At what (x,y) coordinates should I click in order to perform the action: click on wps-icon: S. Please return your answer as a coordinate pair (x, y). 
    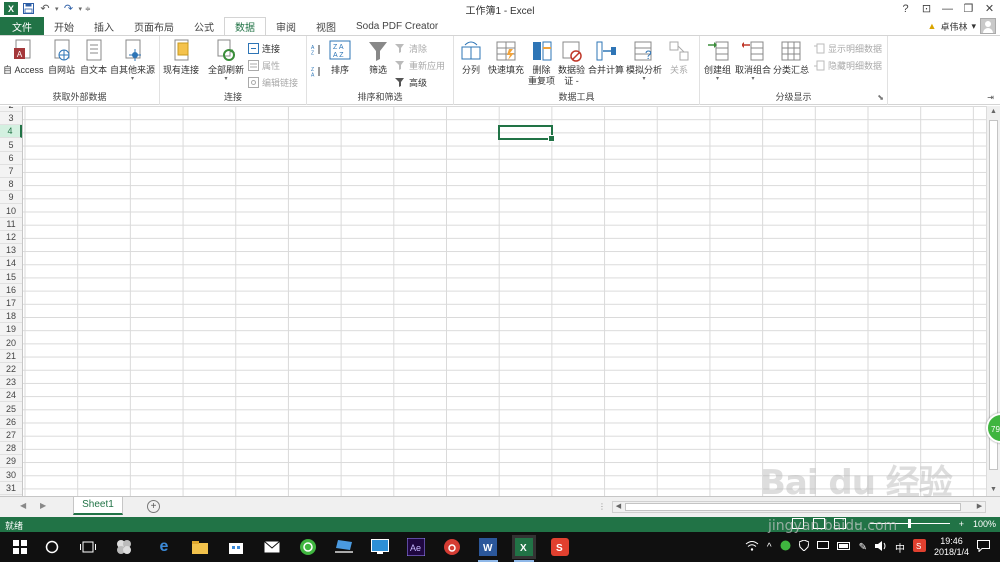
    Looking at the image, I should click on (560, 547).